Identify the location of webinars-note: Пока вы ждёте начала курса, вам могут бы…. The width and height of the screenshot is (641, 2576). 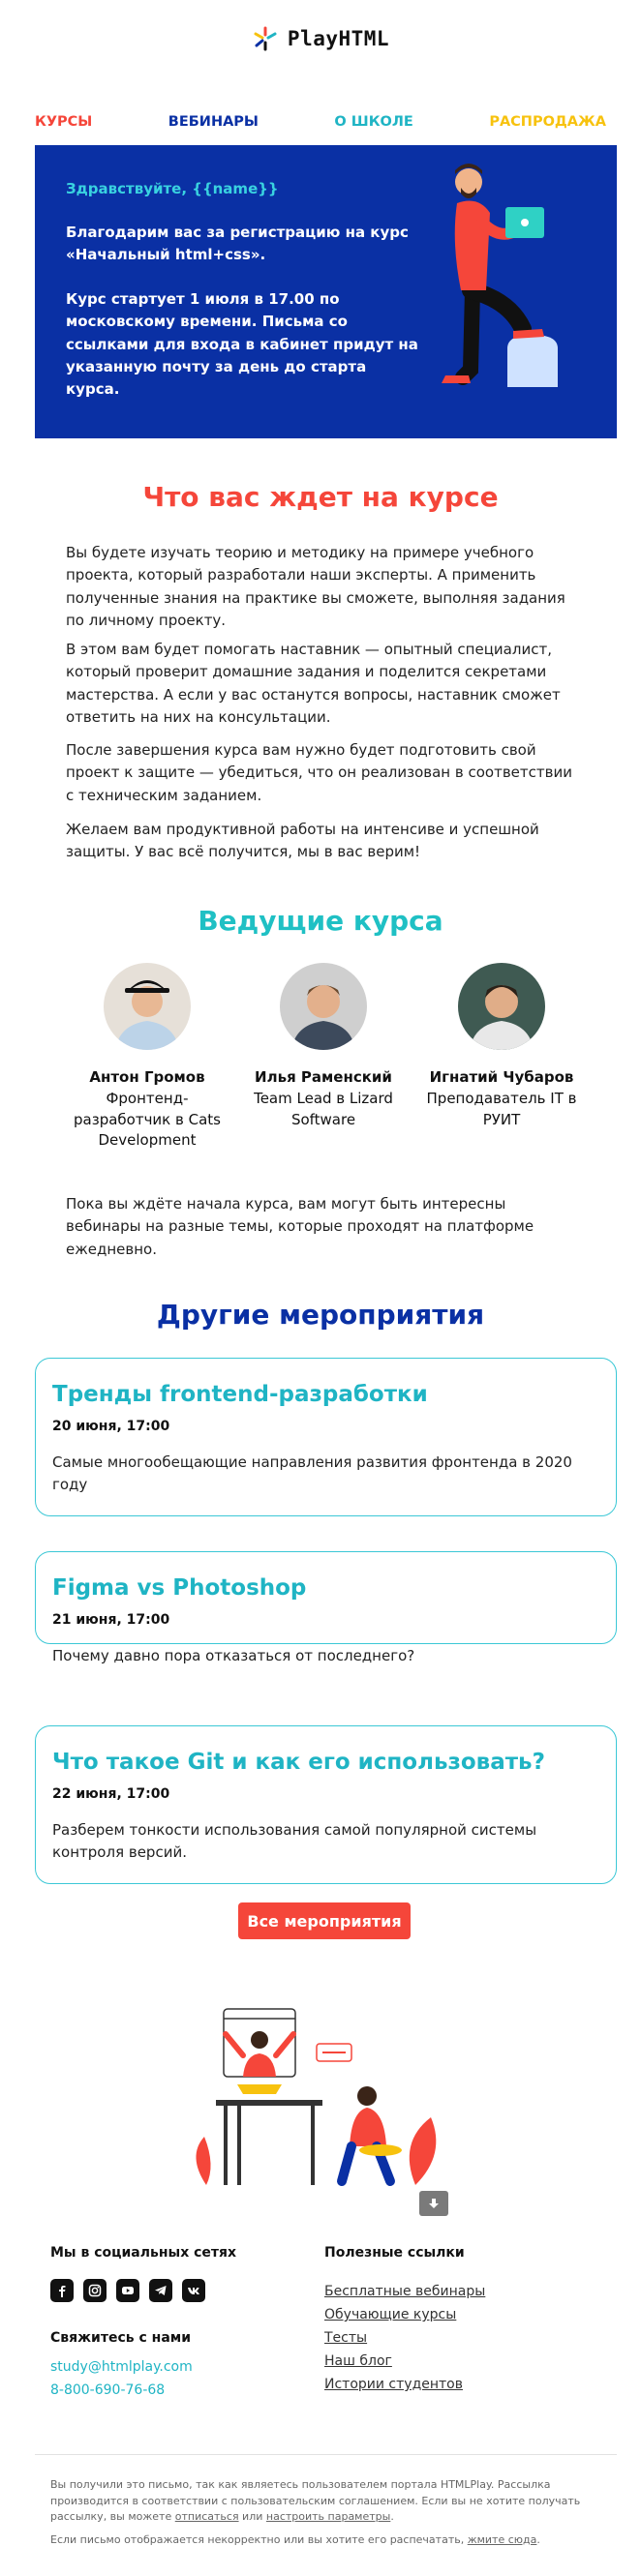
(300, 1226).